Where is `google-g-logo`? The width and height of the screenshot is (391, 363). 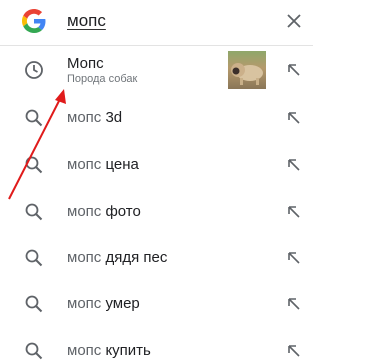 google-g-logo is located at coordinates (34, 21).